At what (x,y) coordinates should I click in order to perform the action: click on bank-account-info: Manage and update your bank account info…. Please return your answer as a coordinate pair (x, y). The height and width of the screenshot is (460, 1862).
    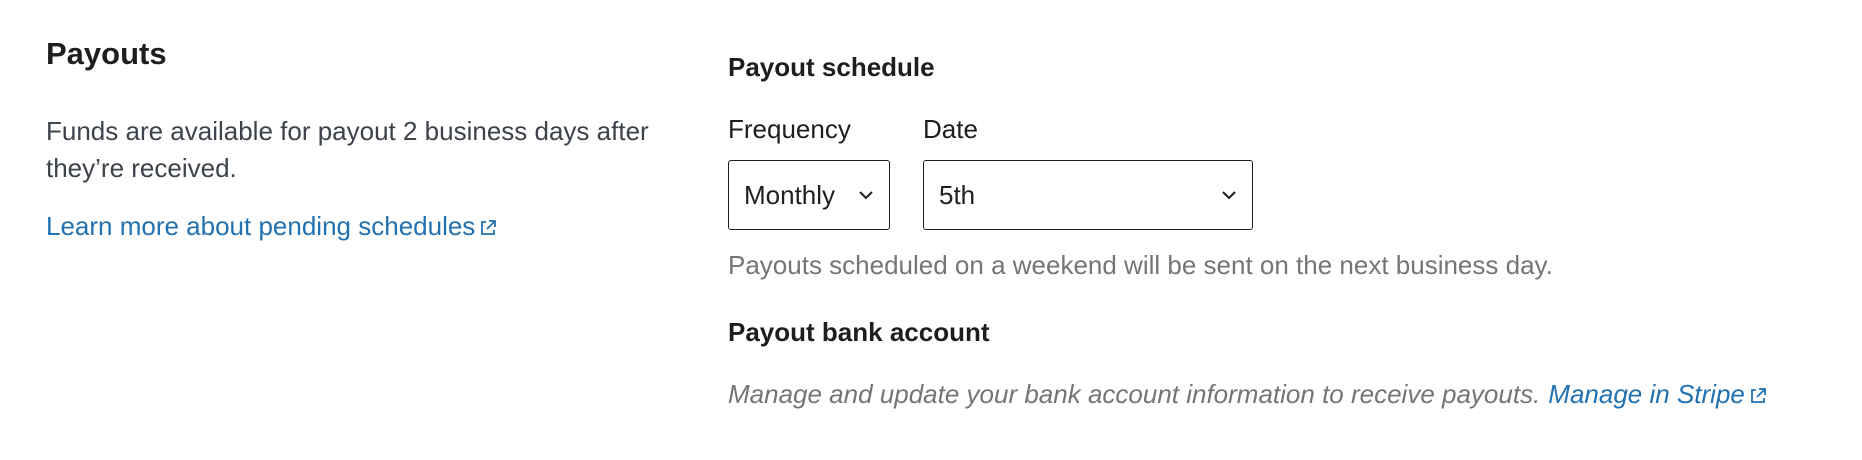
    Looking at the image, I should click on (1249, 394).